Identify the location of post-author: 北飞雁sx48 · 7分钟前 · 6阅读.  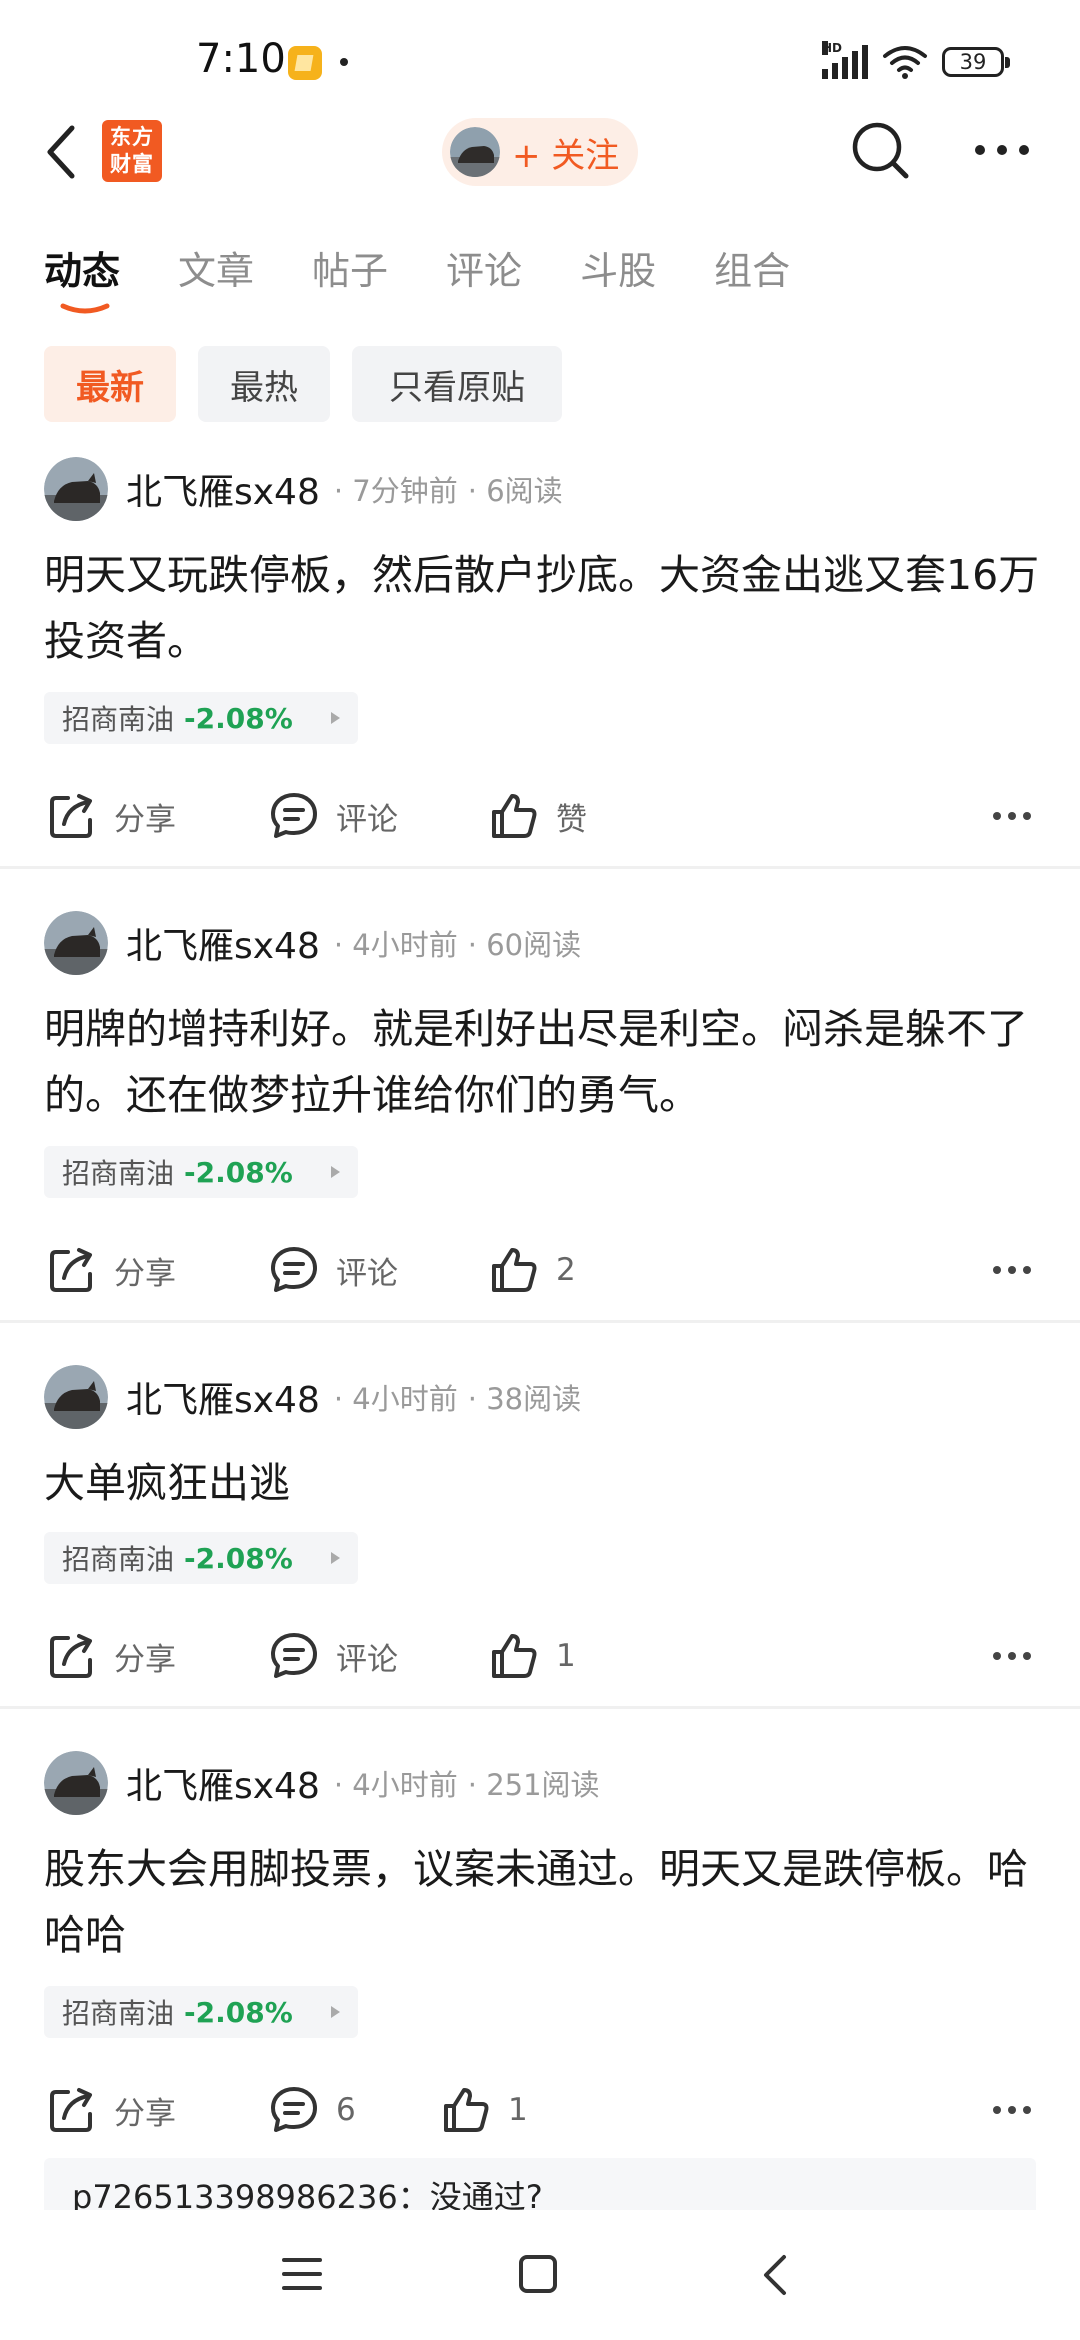
(303, 489).